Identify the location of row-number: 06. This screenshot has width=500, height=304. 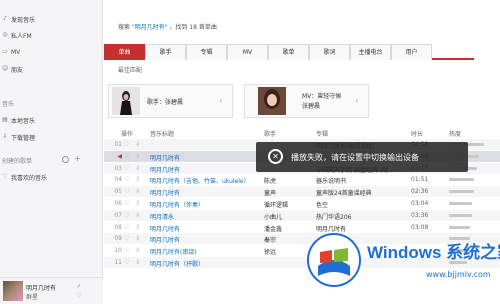
(118, 203).